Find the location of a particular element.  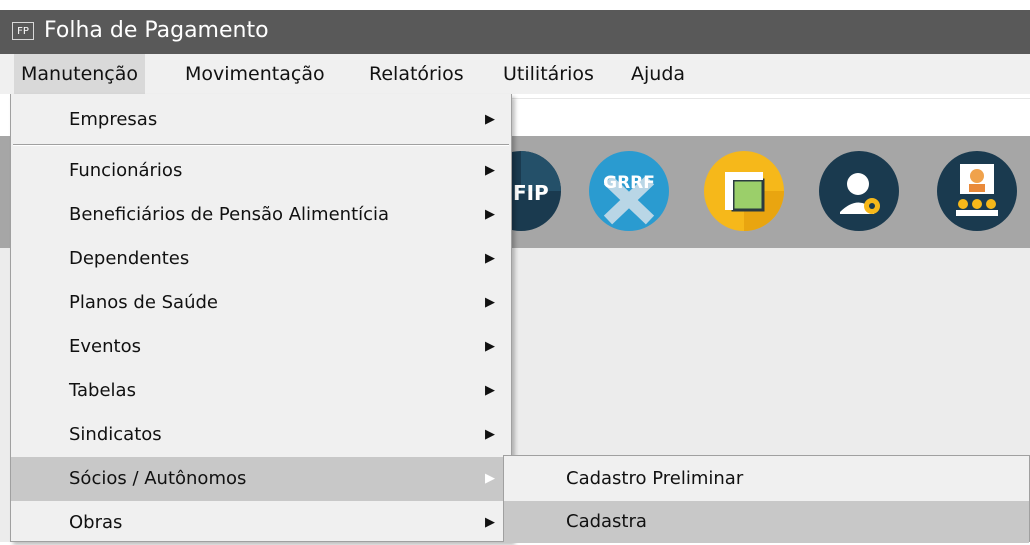

menu-item-label: Sindicatos is located at coordinates (115, 434).